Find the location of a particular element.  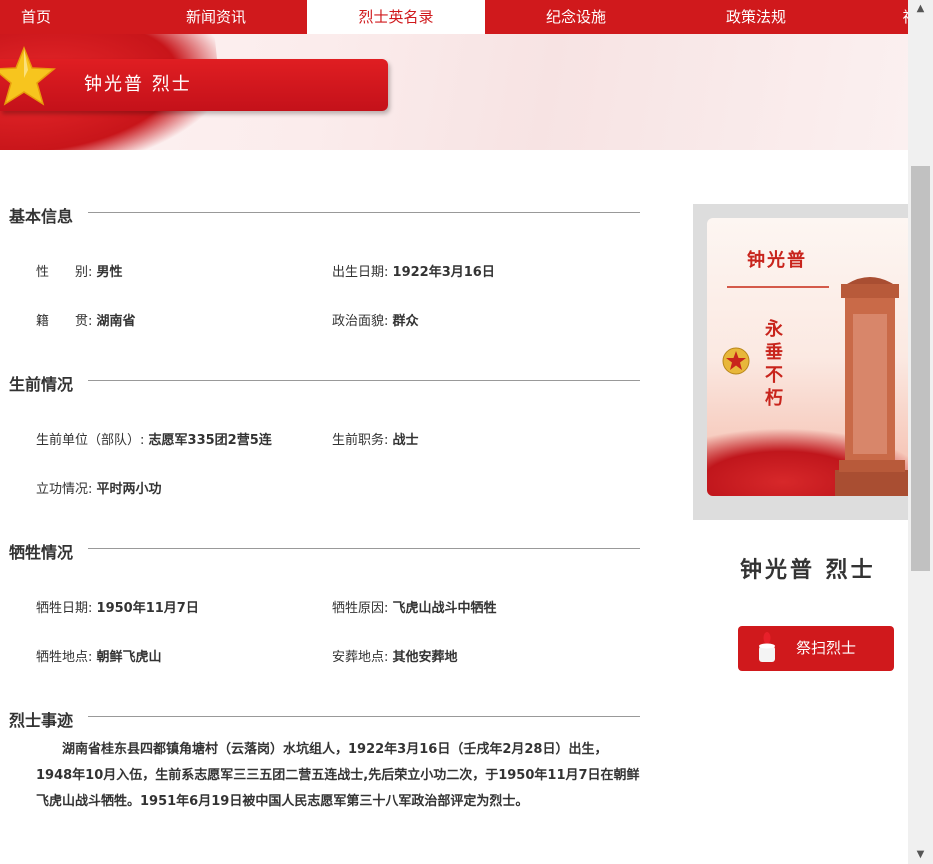

field-duty: 生前职务: 战士 is located at coordinates (375, 438).